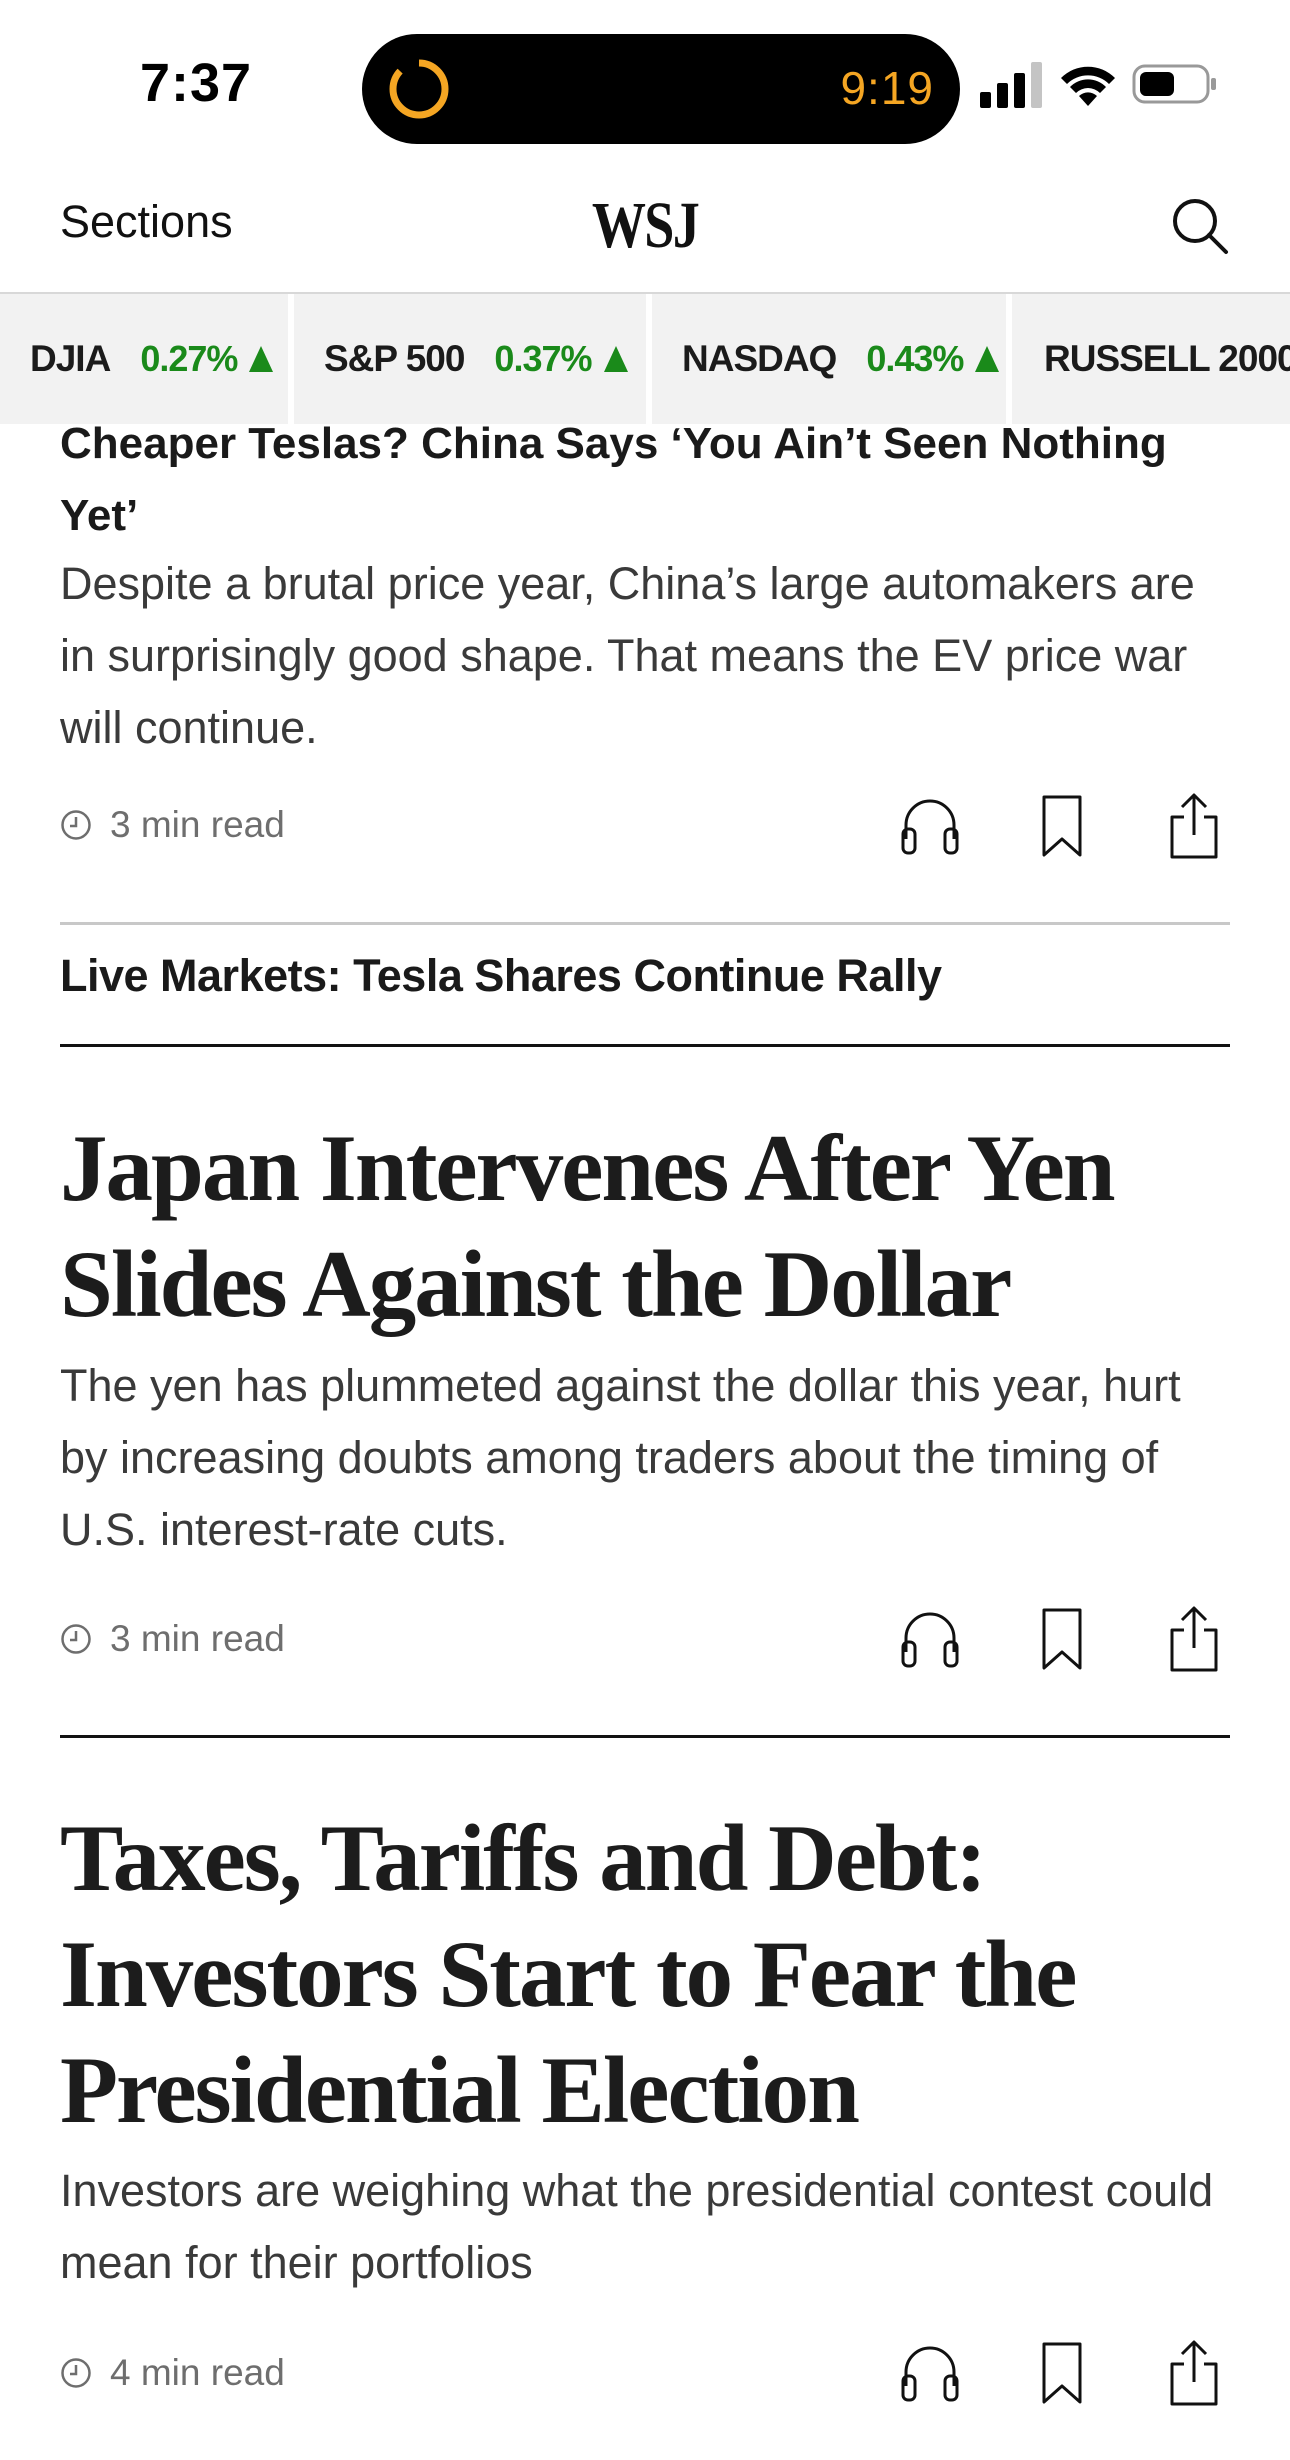  I want to click on ticker-name: NASDAQ, so click(759, 358).